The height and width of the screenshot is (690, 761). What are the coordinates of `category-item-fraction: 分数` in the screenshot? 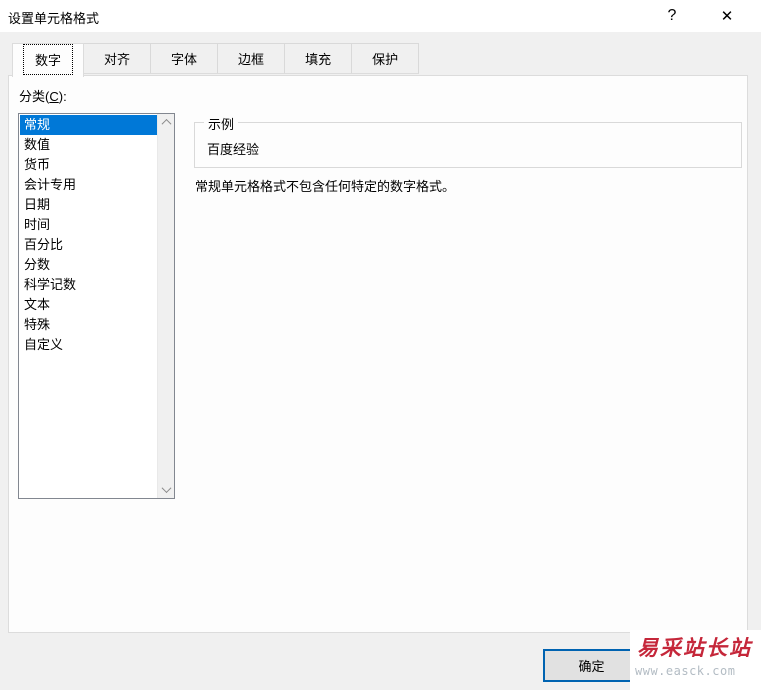 It's located at (88, 265).